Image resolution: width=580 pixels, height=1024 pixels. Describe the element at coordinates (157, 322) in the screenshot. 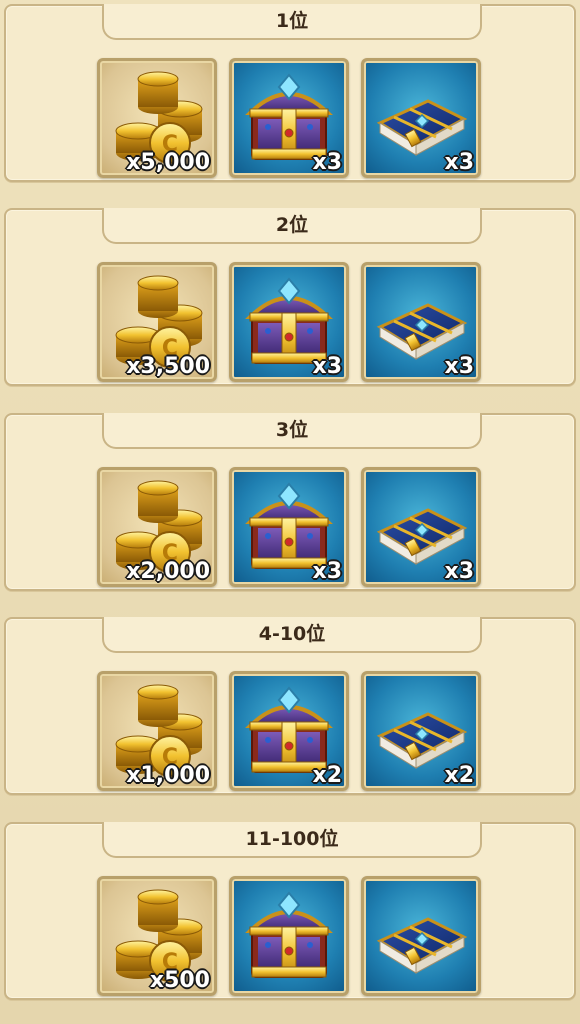

I see `reward-item: x3,500` at that location.